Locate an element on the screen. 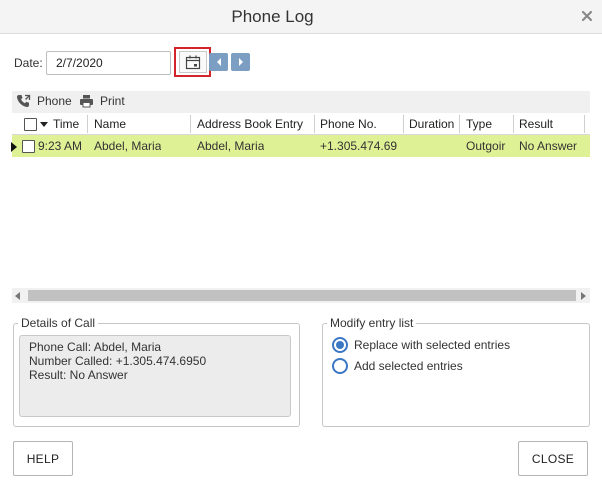  column-header-phone-no: Phone No. is located at coordinates (348, 124).